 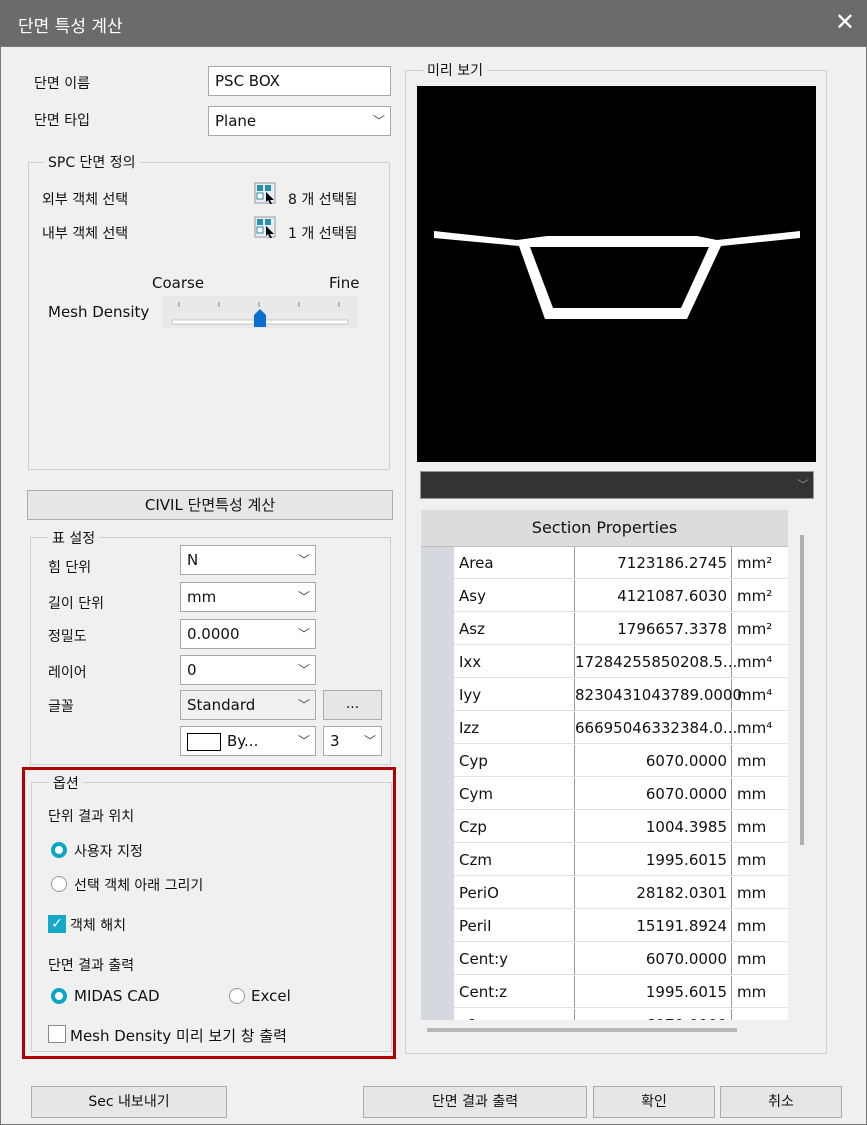 What do you see at coordinates (59, 996) in the screenshot?
I see `radio-midas-cad` at bounding box center [59, 996].